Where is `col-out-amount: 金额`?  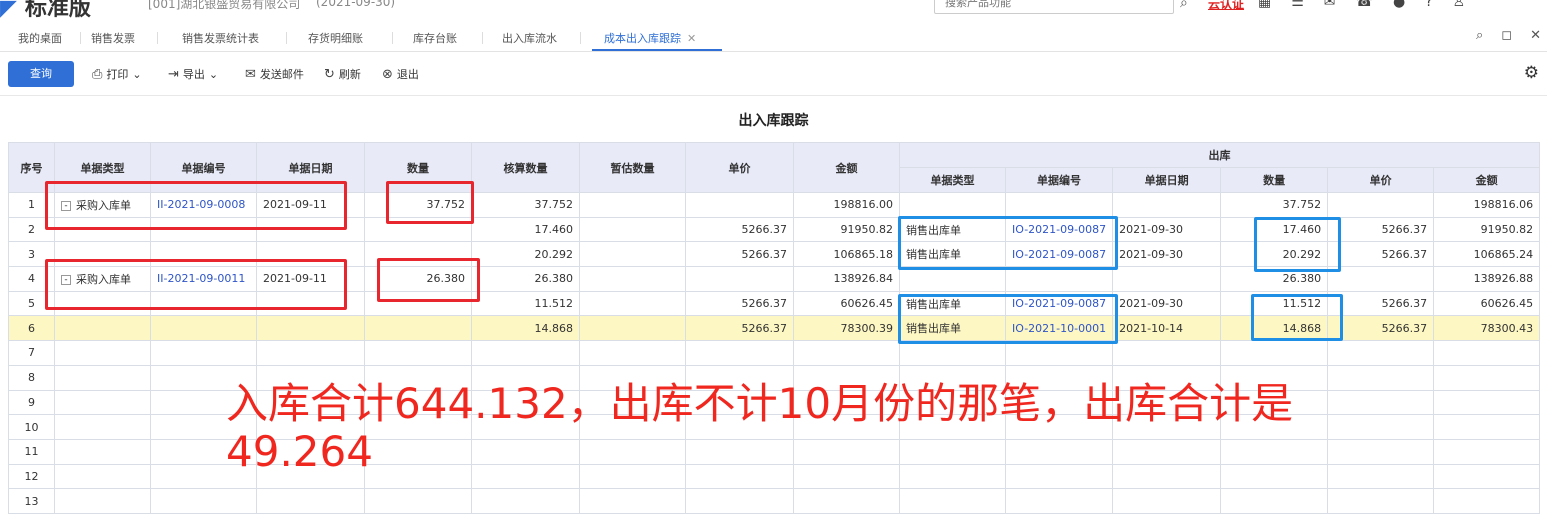
col-out-amount: 金额 is located at coordinates (1487, 180).